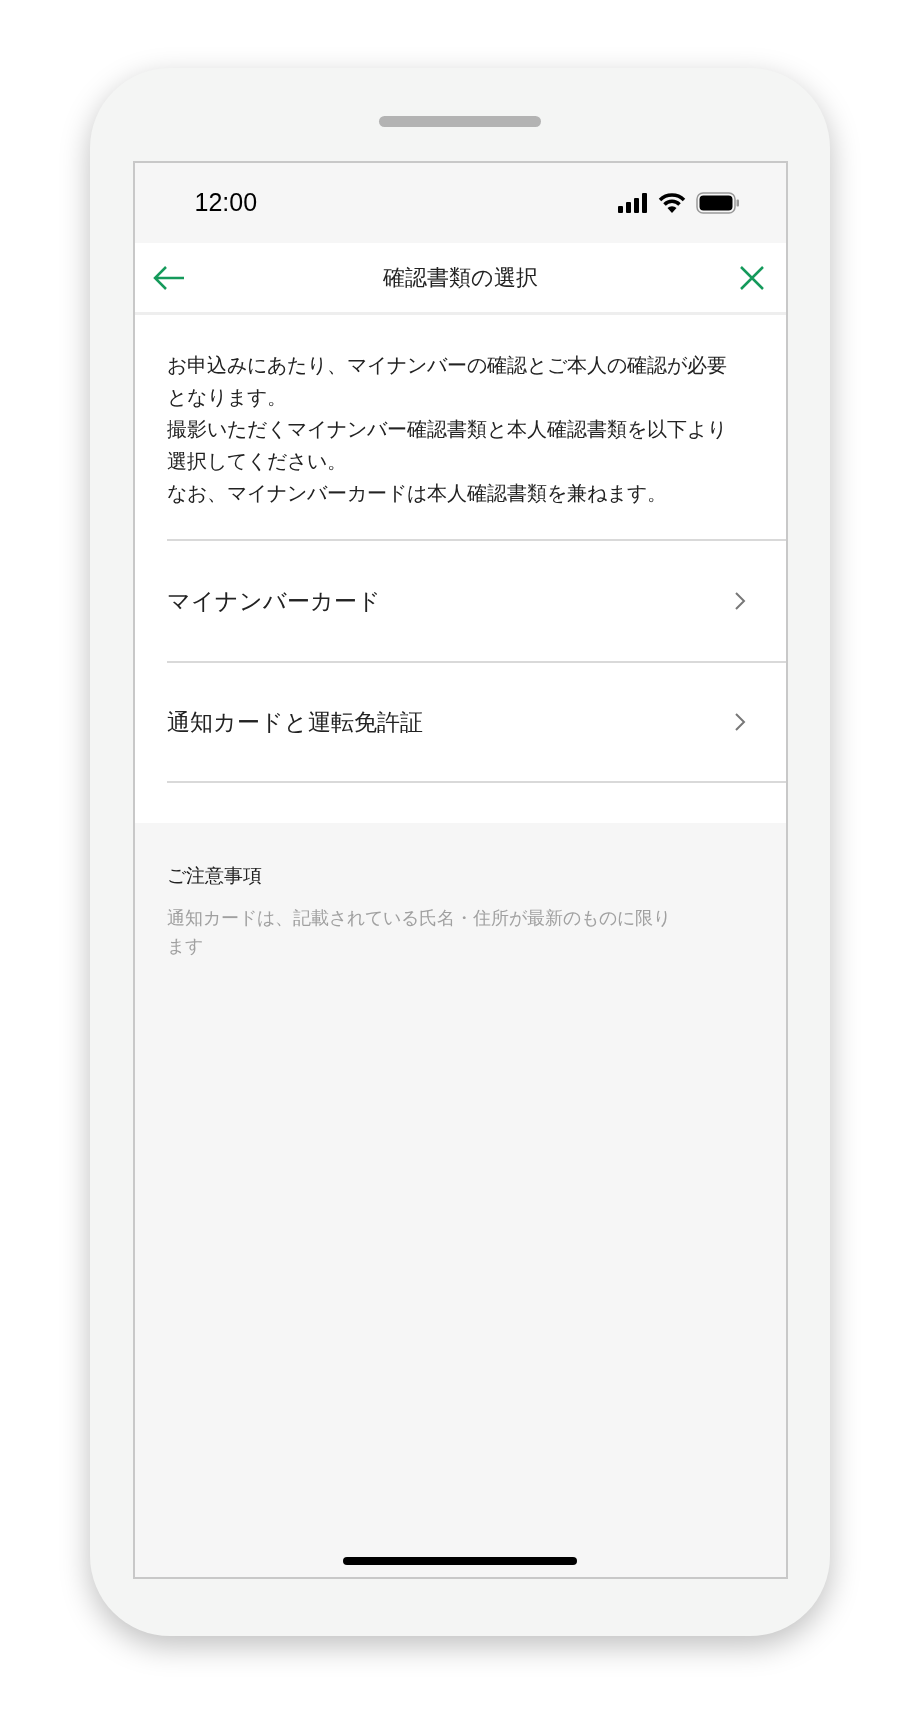 Image resolution: width=920 pixels, height=1720 pixels. Describe the element at coordinates (460, 278) in the screenshot. I see `screen-title: 確認書類の選択` at that location.